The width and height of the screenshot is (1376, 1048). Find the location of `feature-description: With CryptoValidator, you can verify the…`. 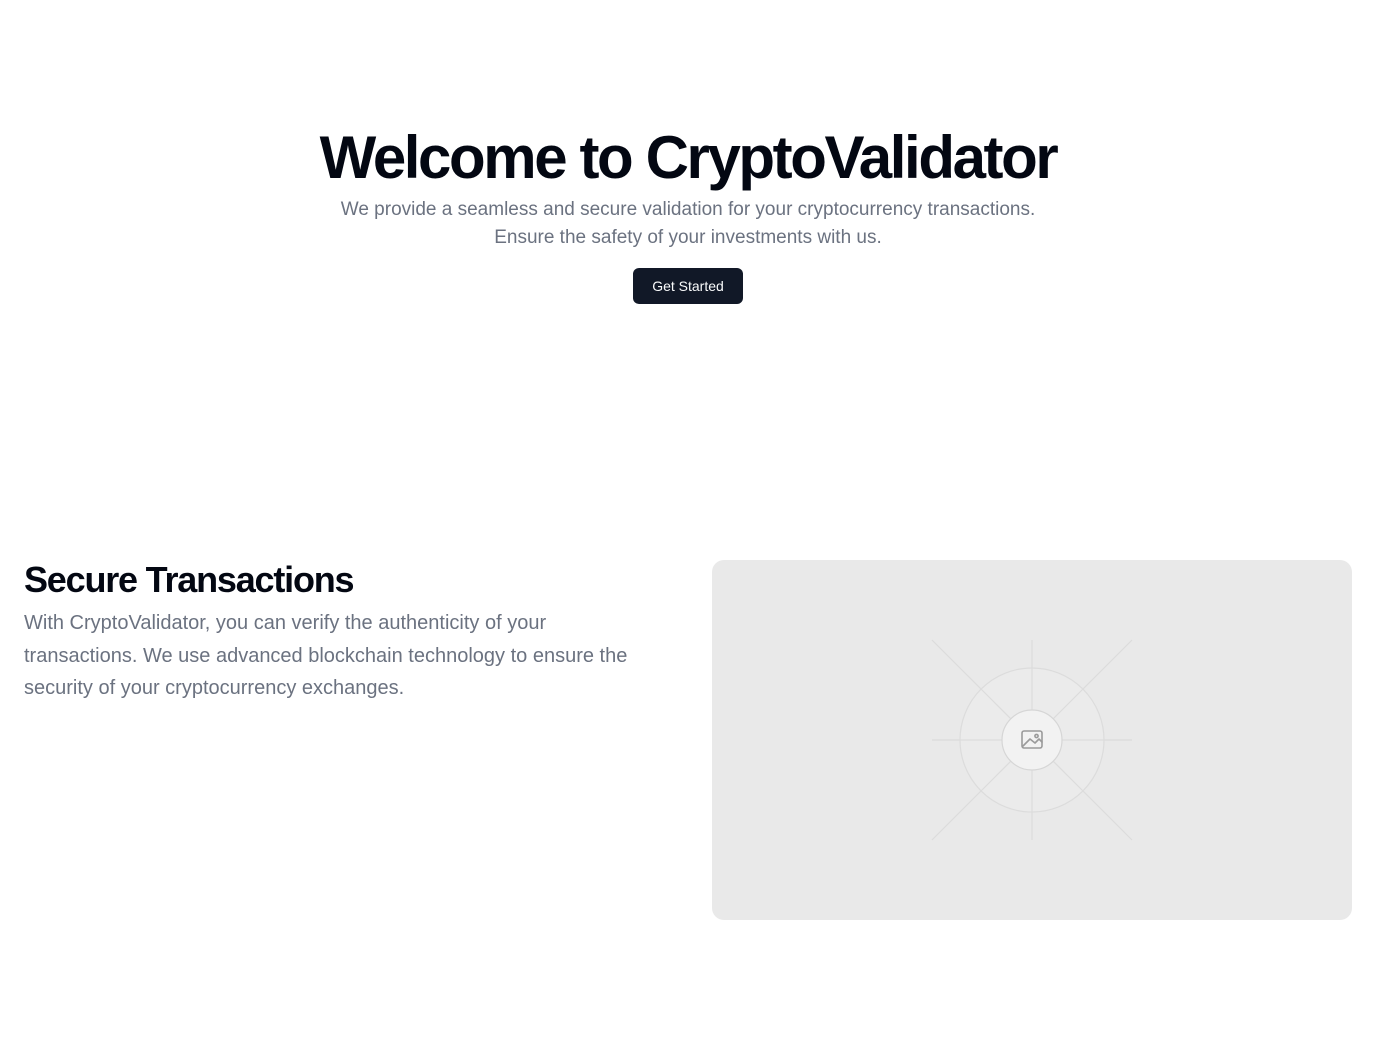

feature-description: With CryptoValidator, you can verify the… is located at coordinates (326, 655).